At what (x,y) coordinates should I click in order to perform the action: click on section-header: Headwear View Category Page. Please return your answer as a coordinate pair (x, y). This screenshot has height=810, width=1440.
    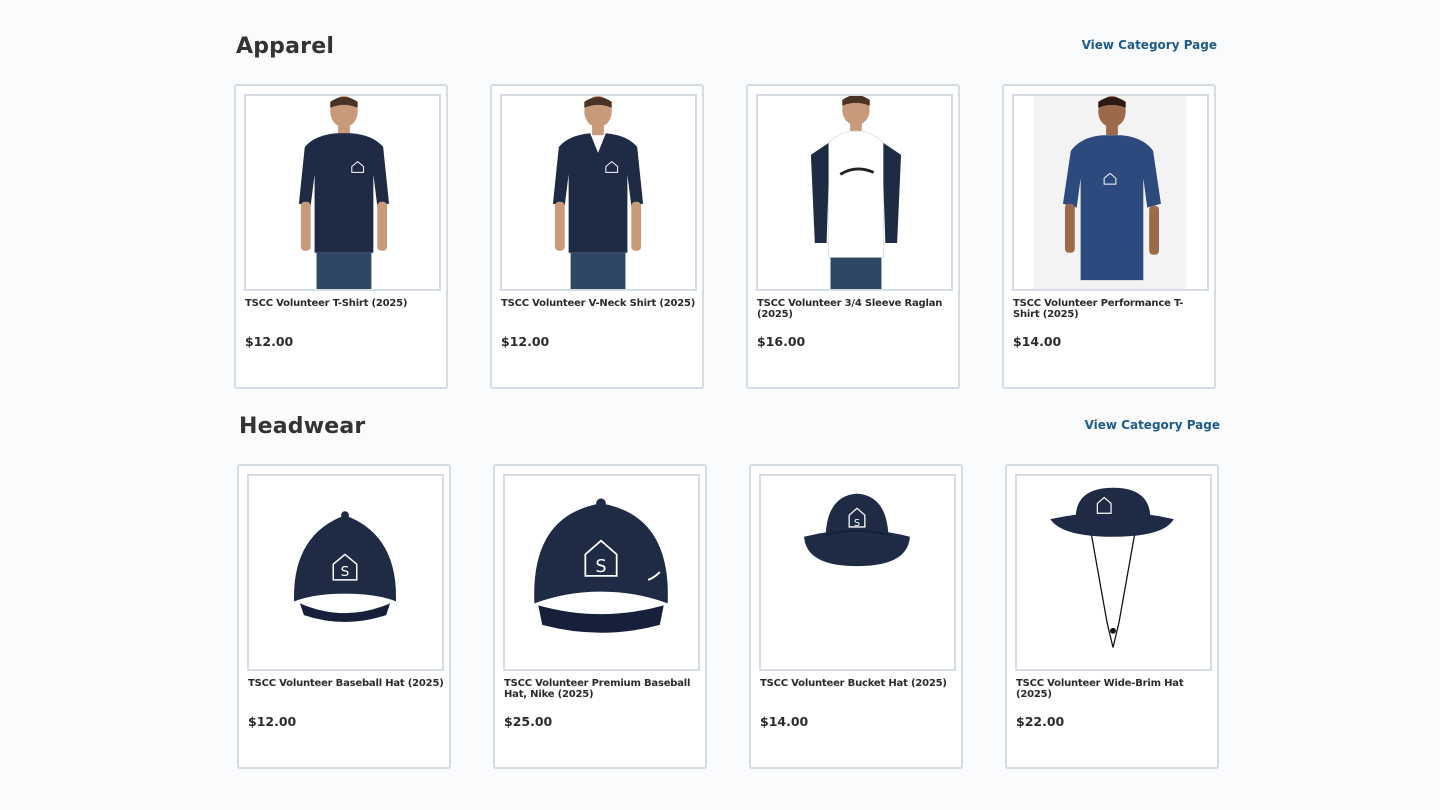
    Looking at the image, I should click on (732, 434).